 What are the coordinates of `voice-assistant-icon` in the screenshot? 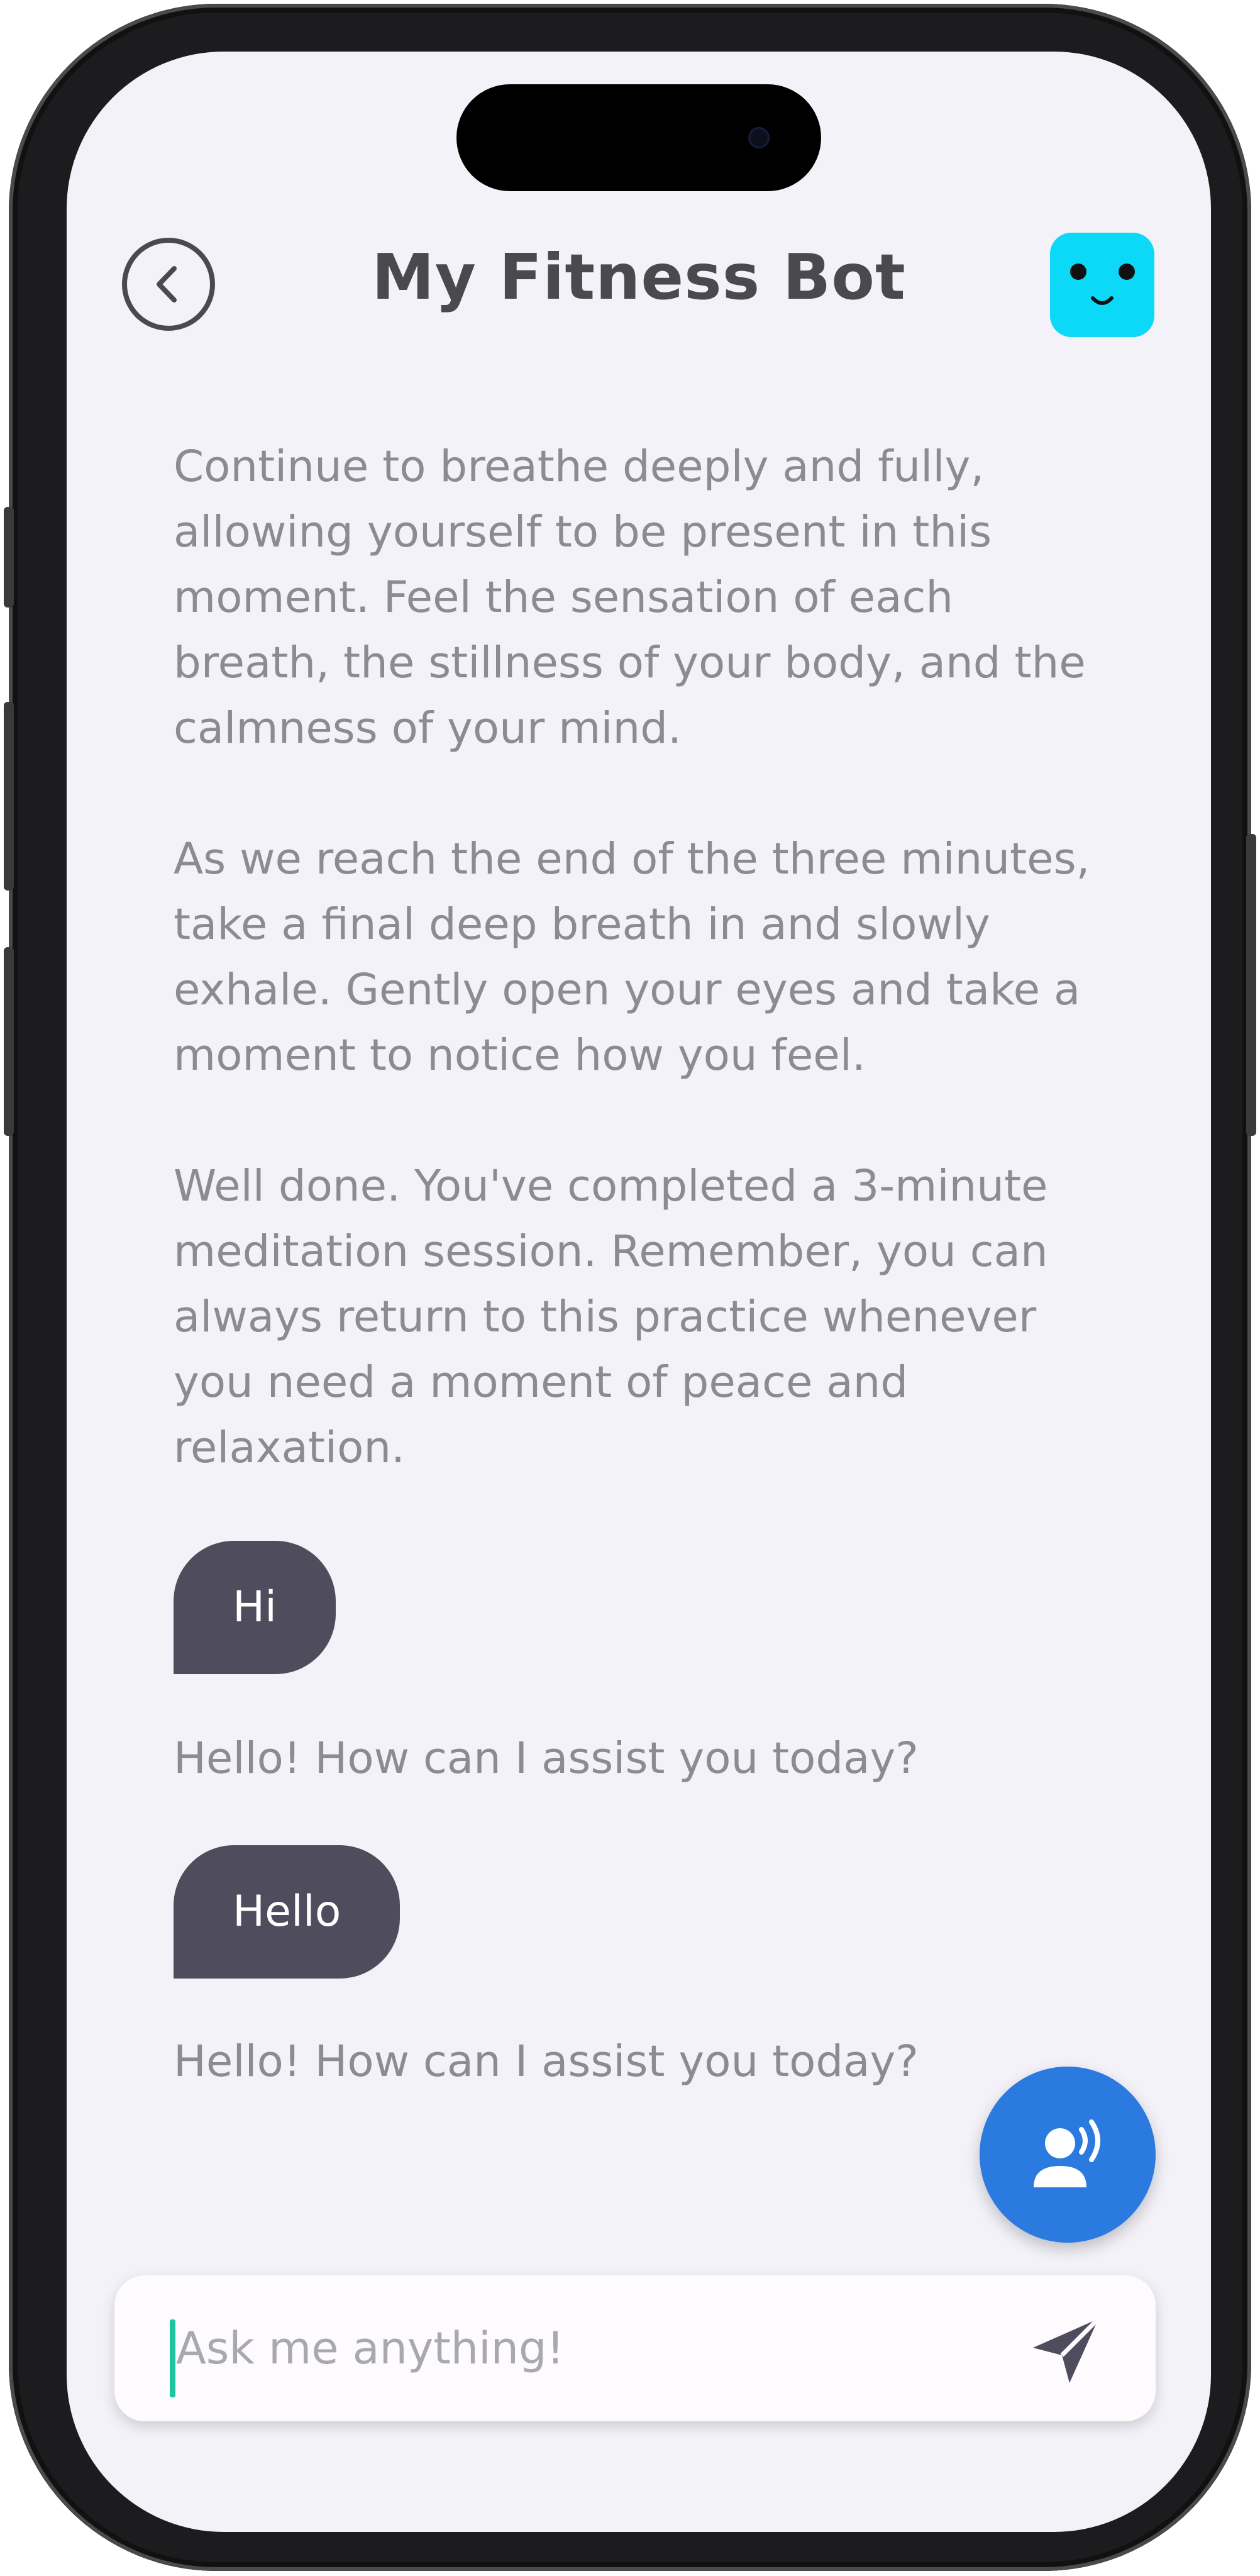 It's located at (1067, 2153).